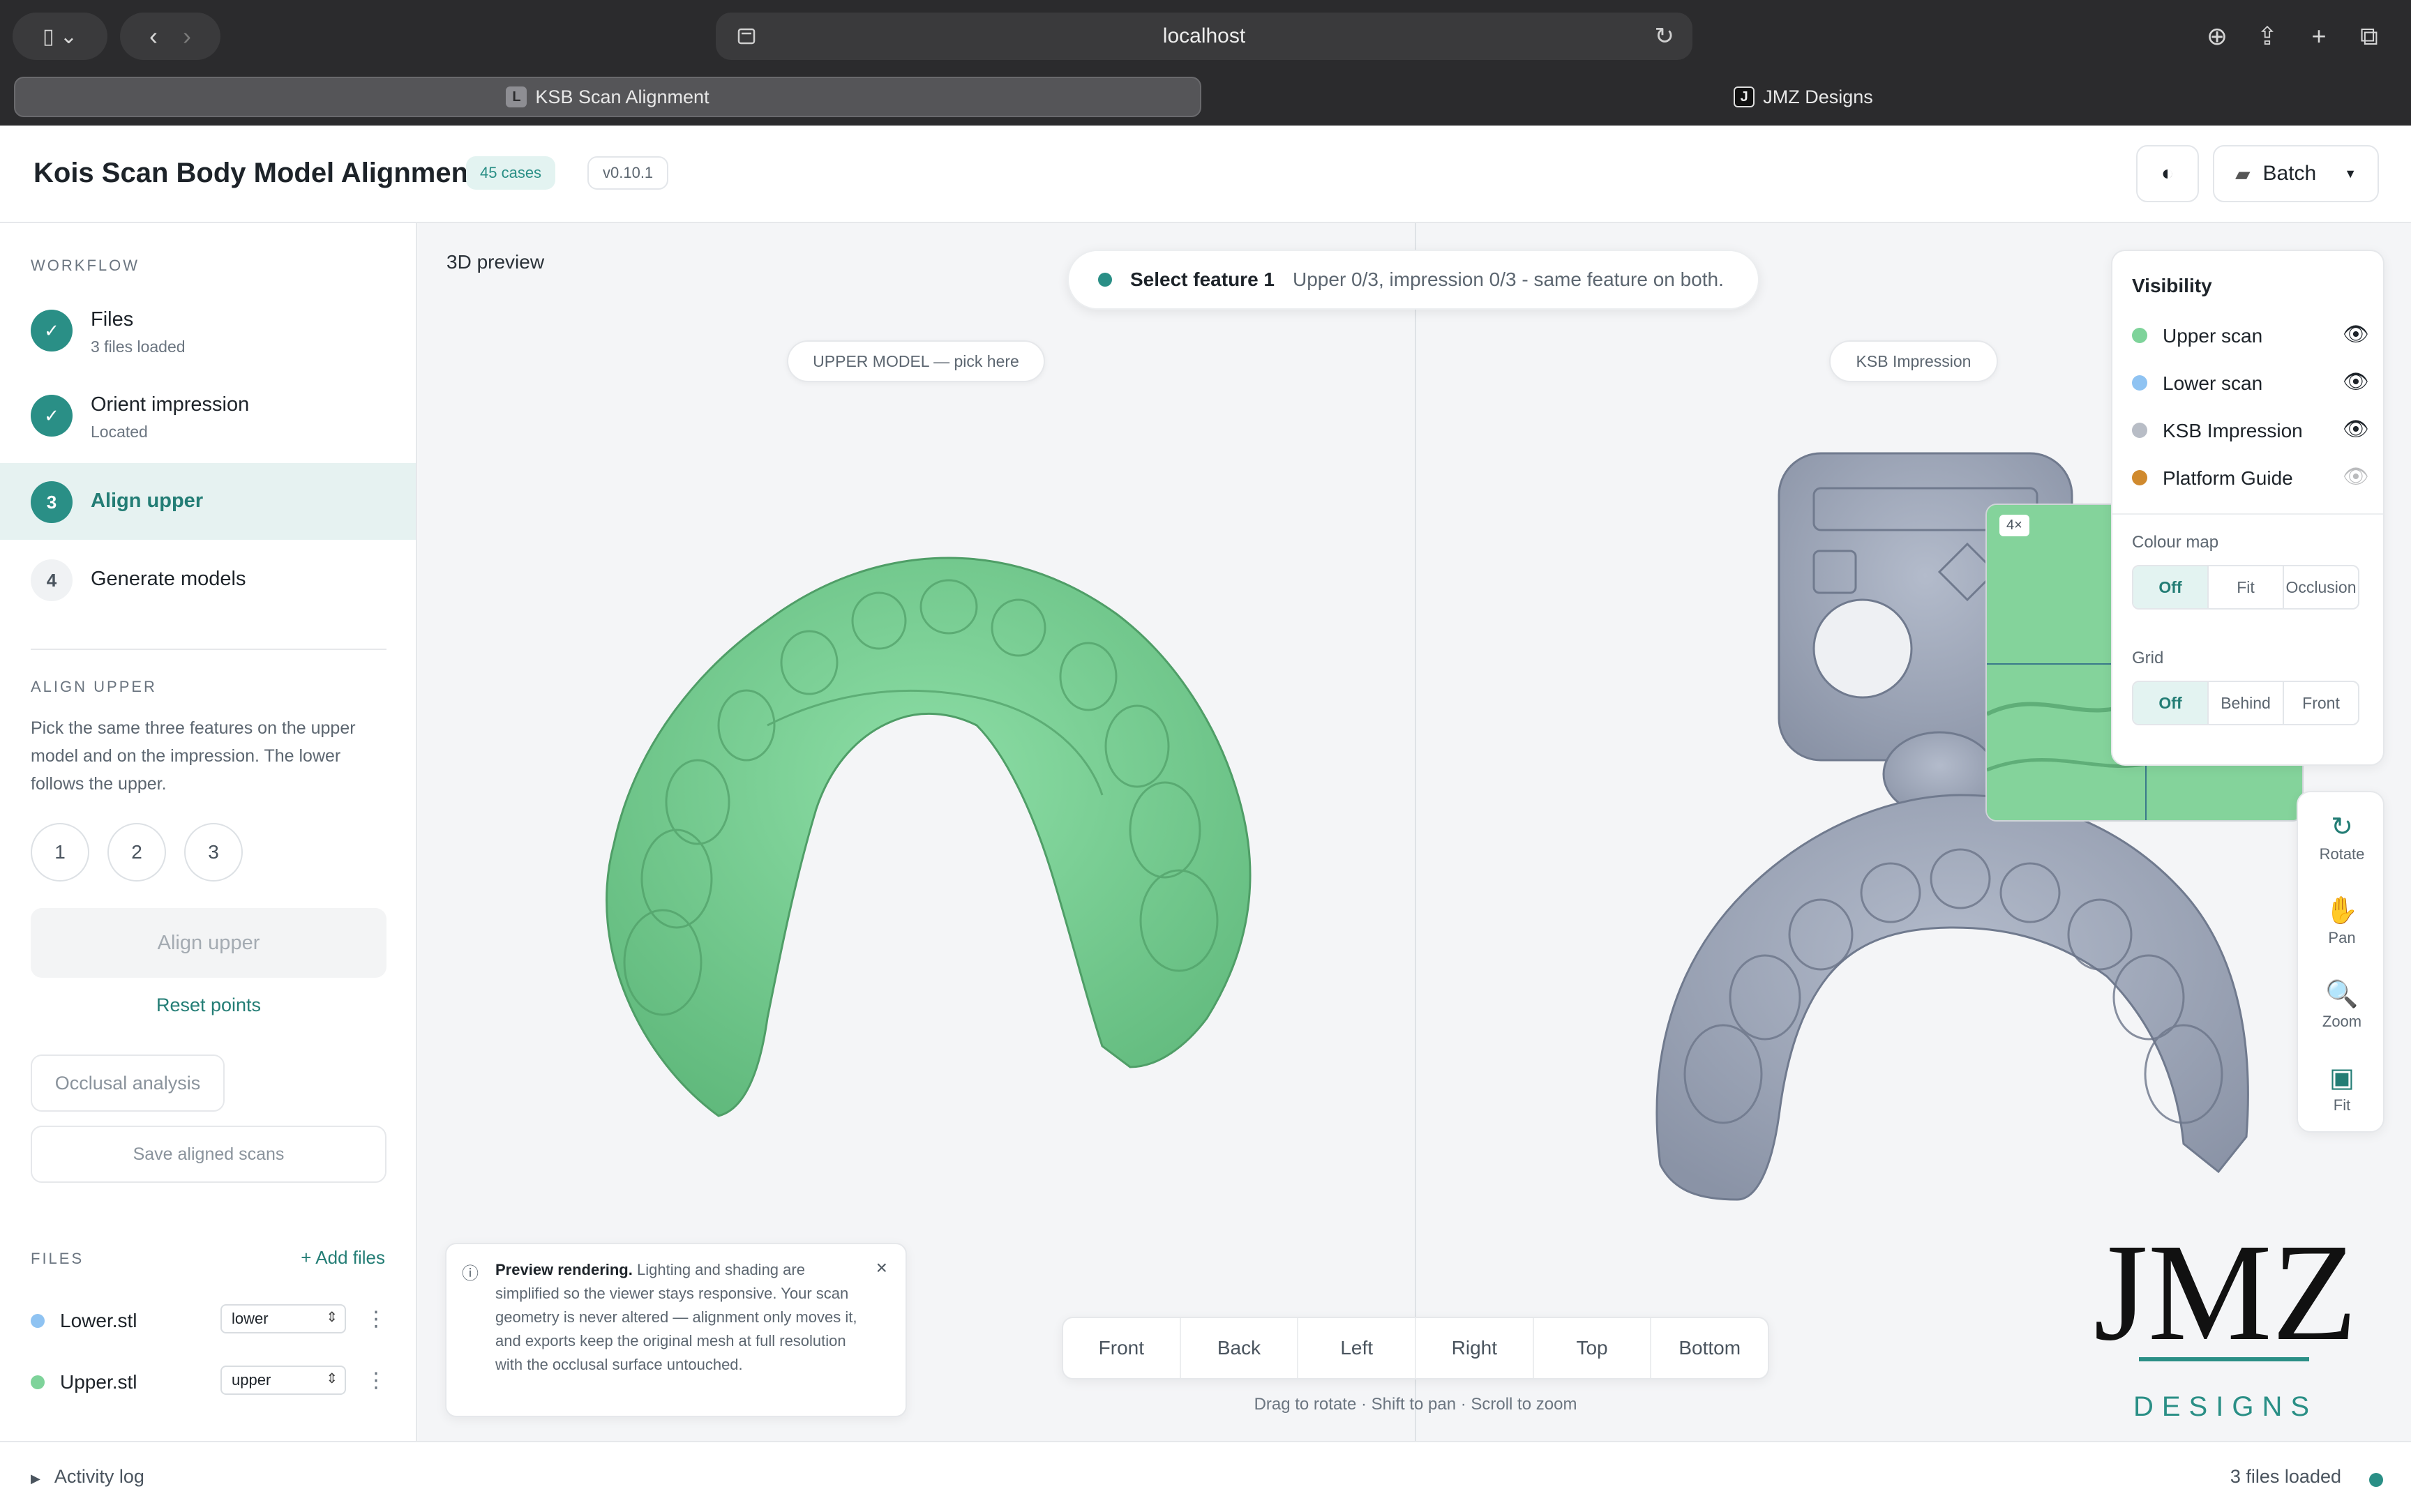 This screenshot has width=2411, height=1512. Describe the element at coordinates (250, 1319) in the screenshot. I see `file-role-value: lower` at that location.